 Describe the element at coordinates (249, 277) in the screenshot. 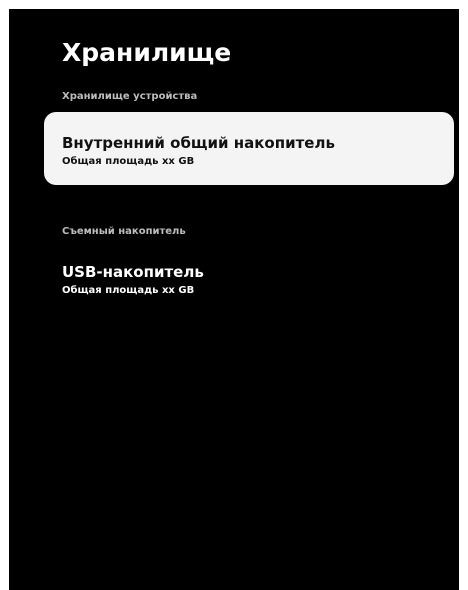

I see `usb-storage-item: USB-накопитель Общая площадь xx GB` at that location.